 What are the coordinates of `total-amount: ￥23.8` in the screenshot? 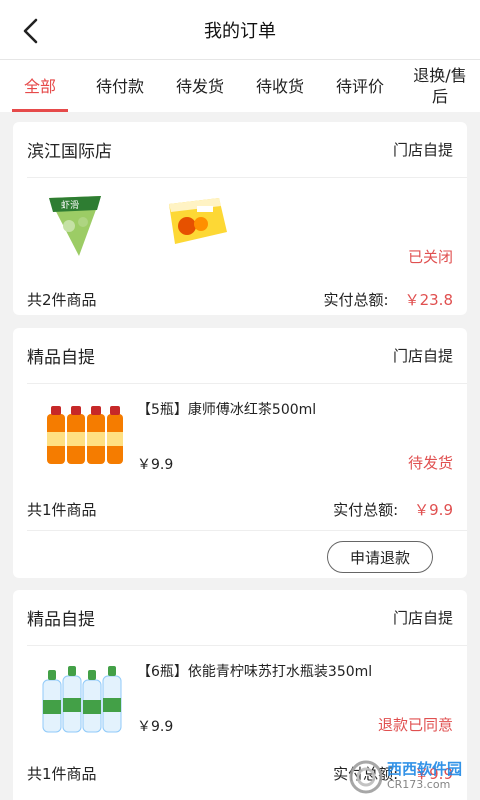 It's located at (428, 299).